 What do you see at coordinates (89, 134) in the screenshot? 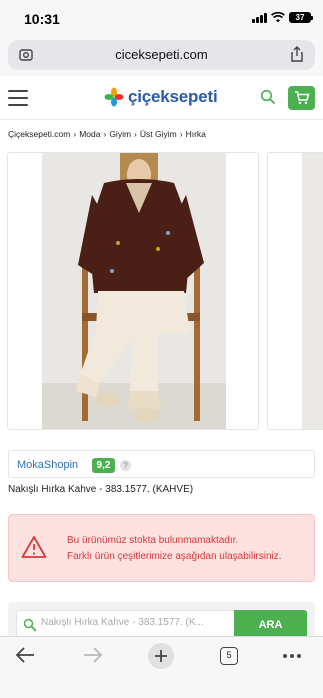
I see `breadcrumb-item: Moda` at bounding box center [89, 134].